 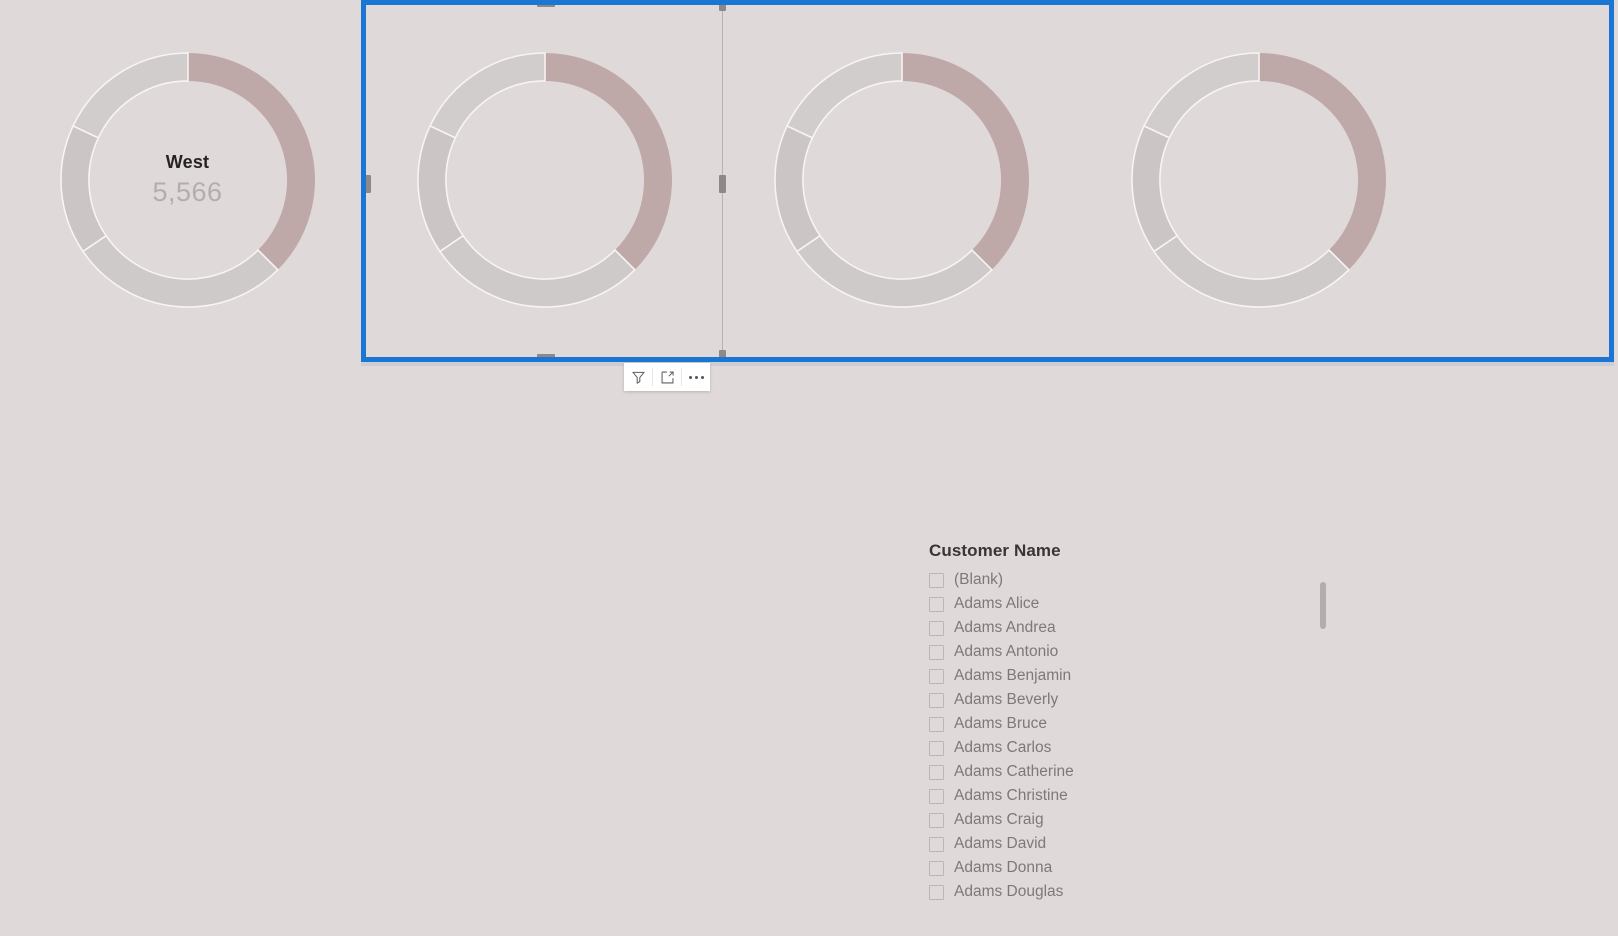 I want to click on filter-icon-button, so click(x=638, y=377).